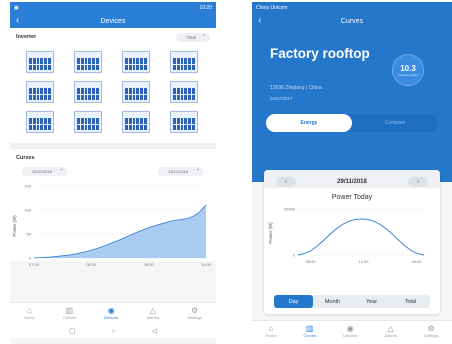  Describe the element at coordinates (25, 158) in the screenshot. I see `curves-title: Curves` at that location.